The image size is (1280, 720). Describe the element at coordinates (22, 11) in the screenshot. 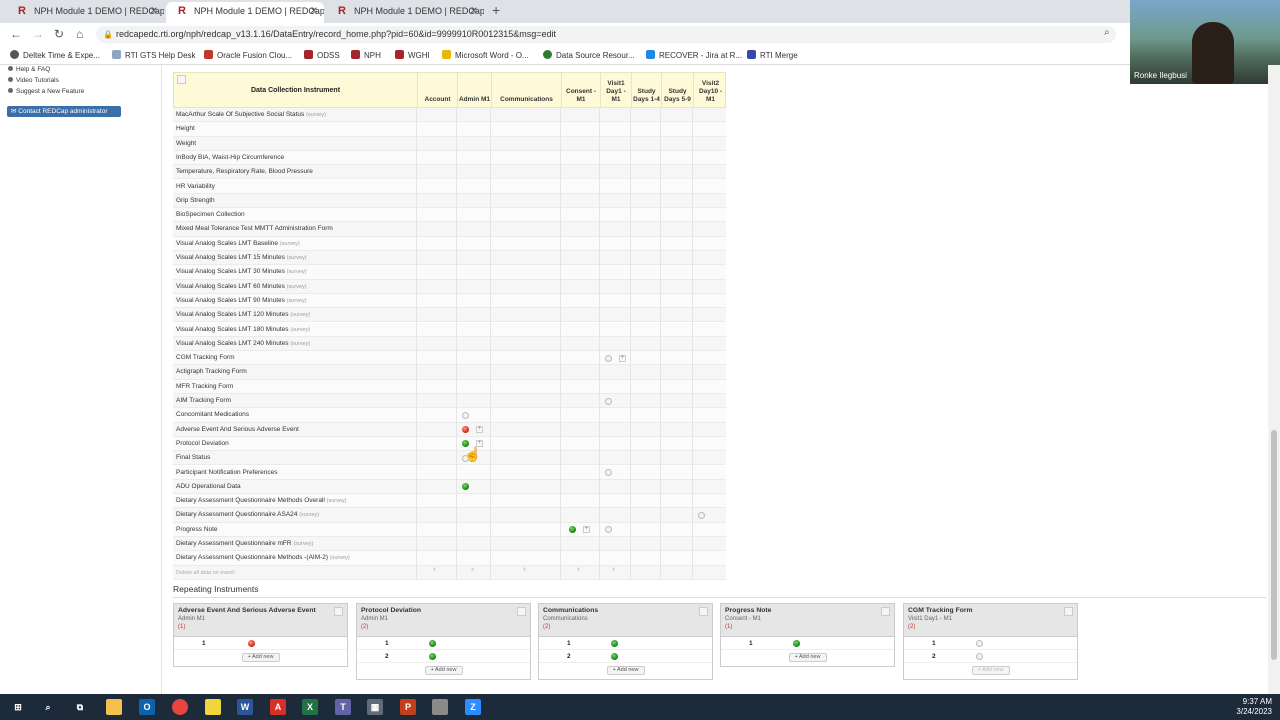

I see `redcap-favicon-icon: R` at that location.